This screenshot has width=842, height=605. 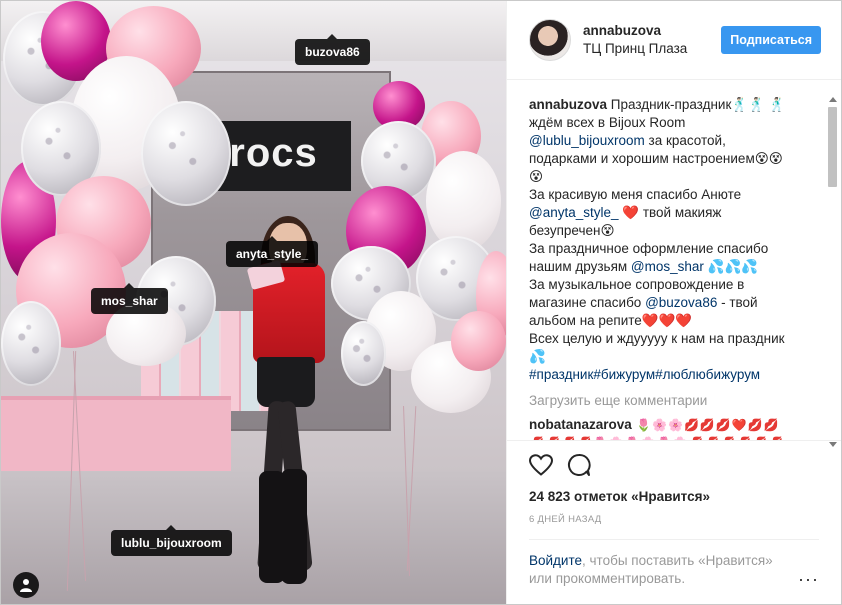 What do you see at coordinates (568, 104) in the screenshot?
I see `caption-author: annabuzova` at bounding box center [568, 104].